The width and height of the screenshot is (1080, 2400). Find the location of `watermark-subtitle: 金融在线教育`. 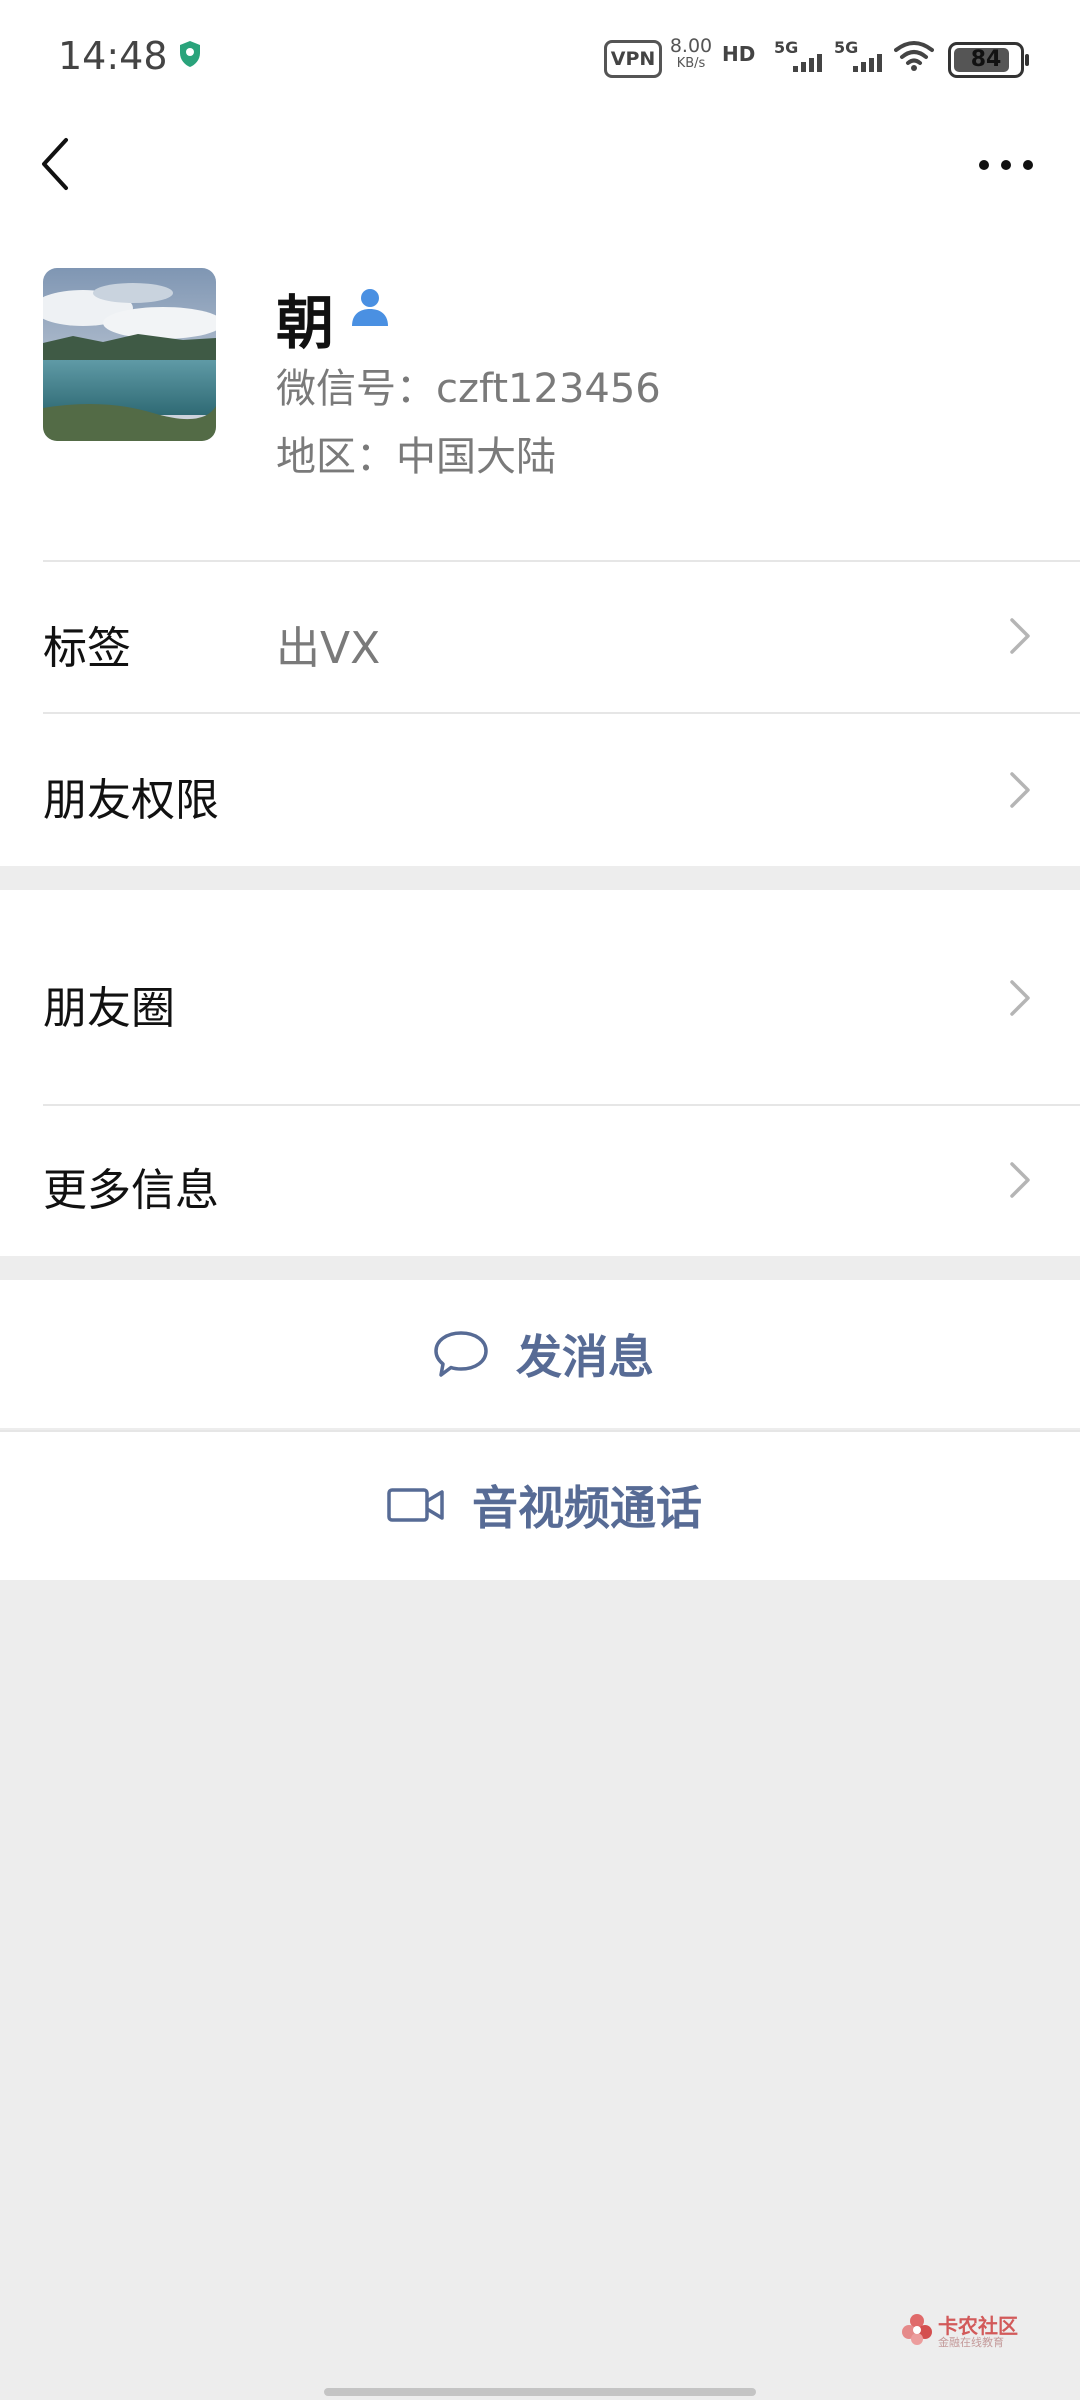

watermark-subtitle: 金融在线教育 is located at coordinates (971, 2342).